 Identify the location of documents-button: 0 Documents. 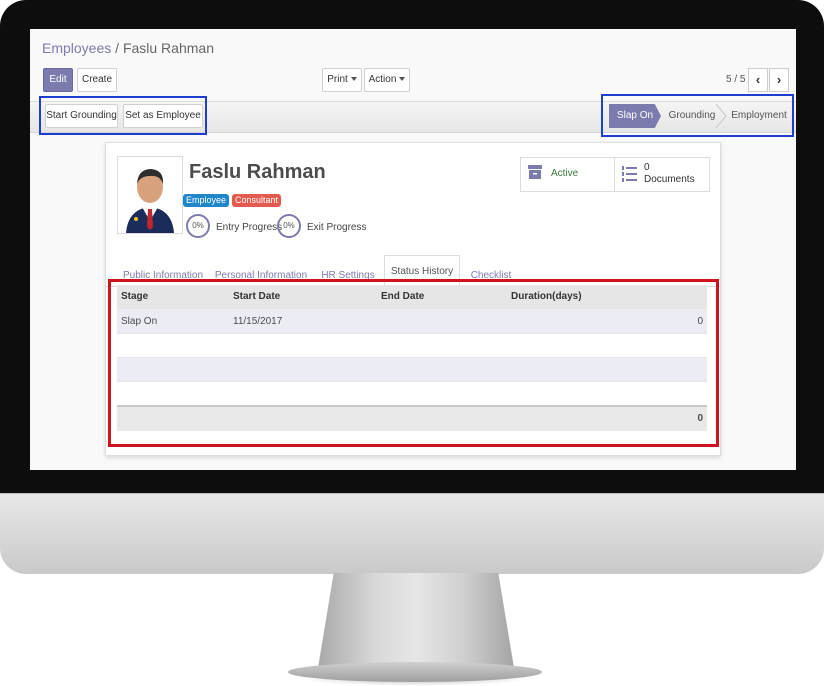
(662, 174).